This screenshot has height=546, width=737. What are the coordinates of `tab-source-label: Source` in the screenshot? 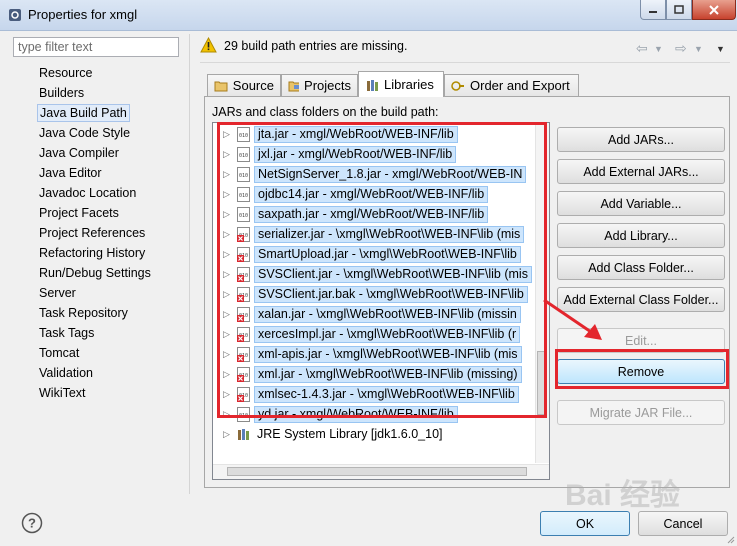 It's located at (253, 85).